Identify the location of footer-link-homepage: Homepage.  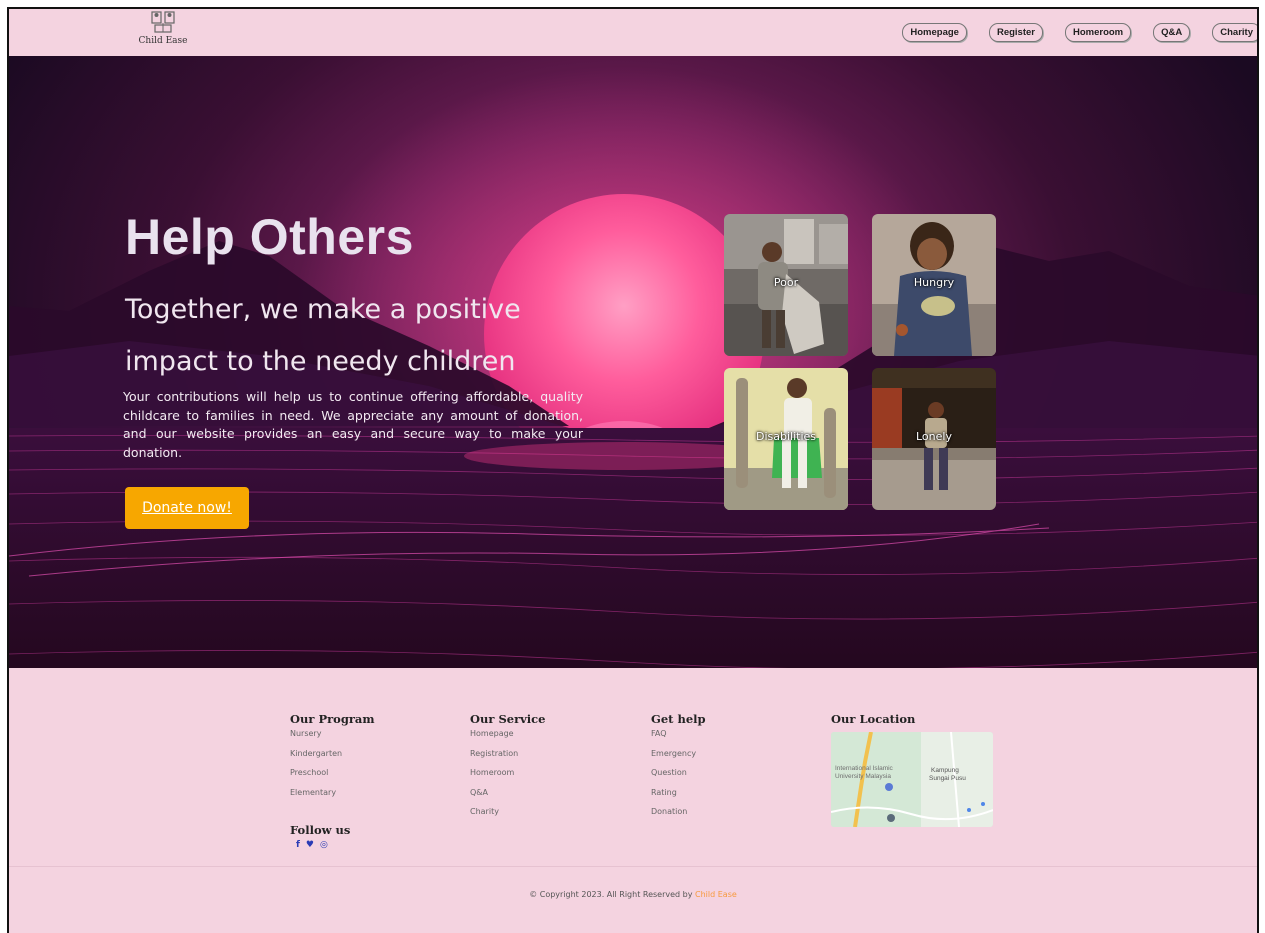
(508, 734).